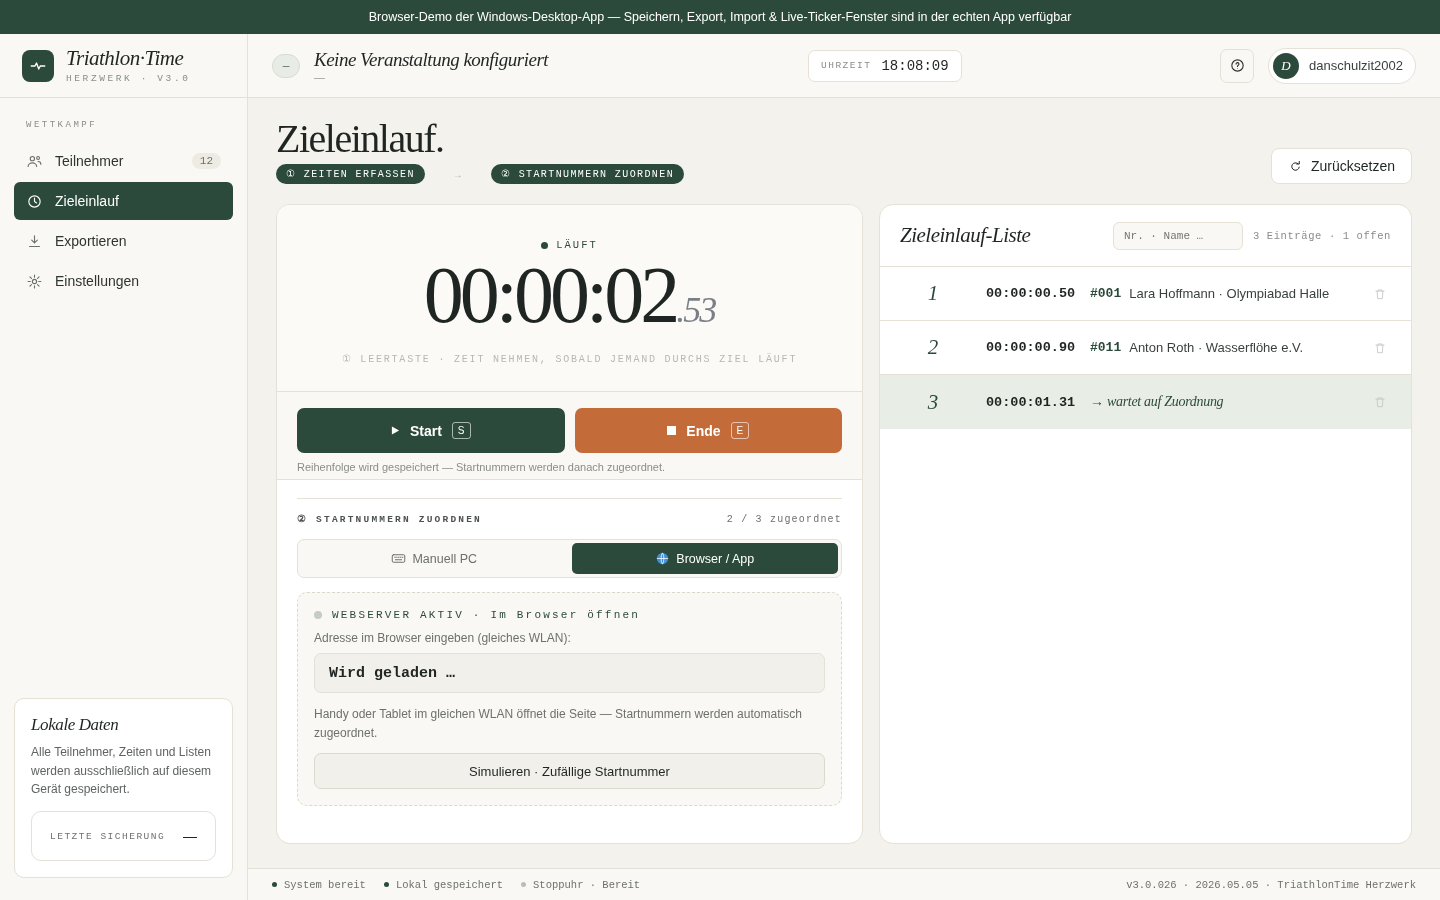 This screenshot has width=1440, height=900. What do you see at coordinates (1031, 293) in the screenshot?
I see `finish-time: 00:00:00.50` at bounding box center [1031, 293].